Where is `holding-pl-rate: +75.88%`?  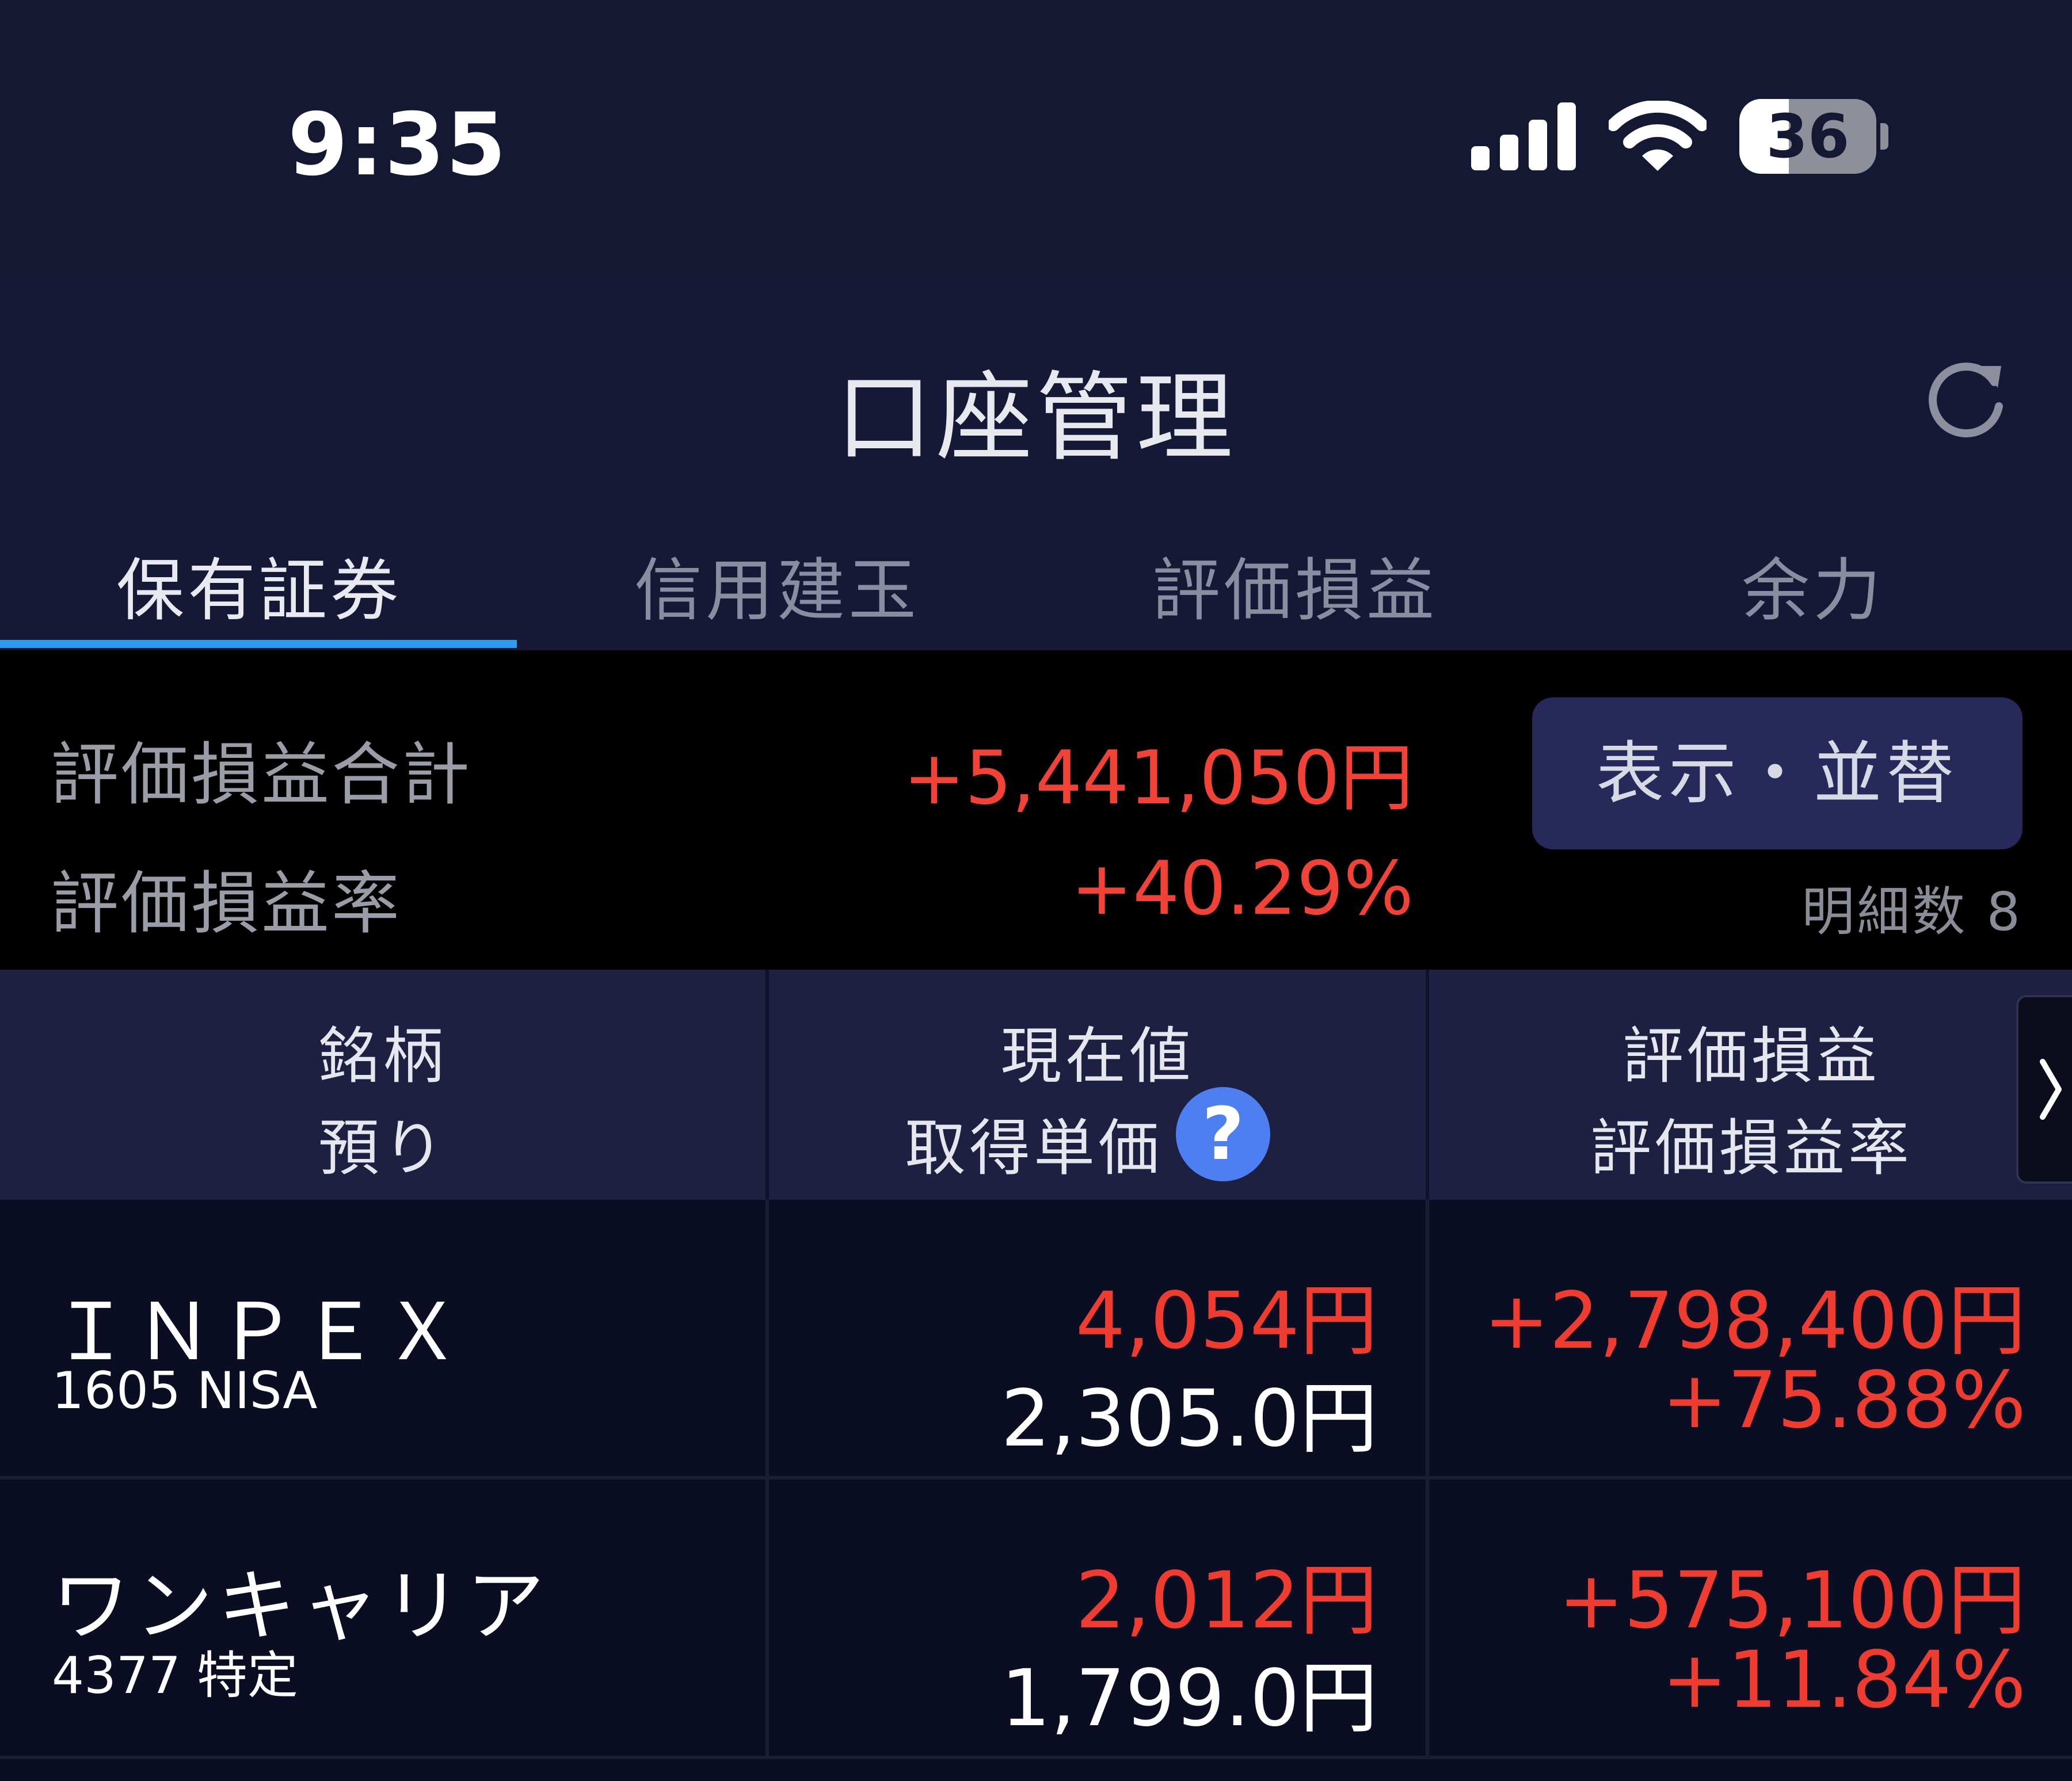
holding-pl-rate: +75.88% is located at coordinates (1844, 1400).